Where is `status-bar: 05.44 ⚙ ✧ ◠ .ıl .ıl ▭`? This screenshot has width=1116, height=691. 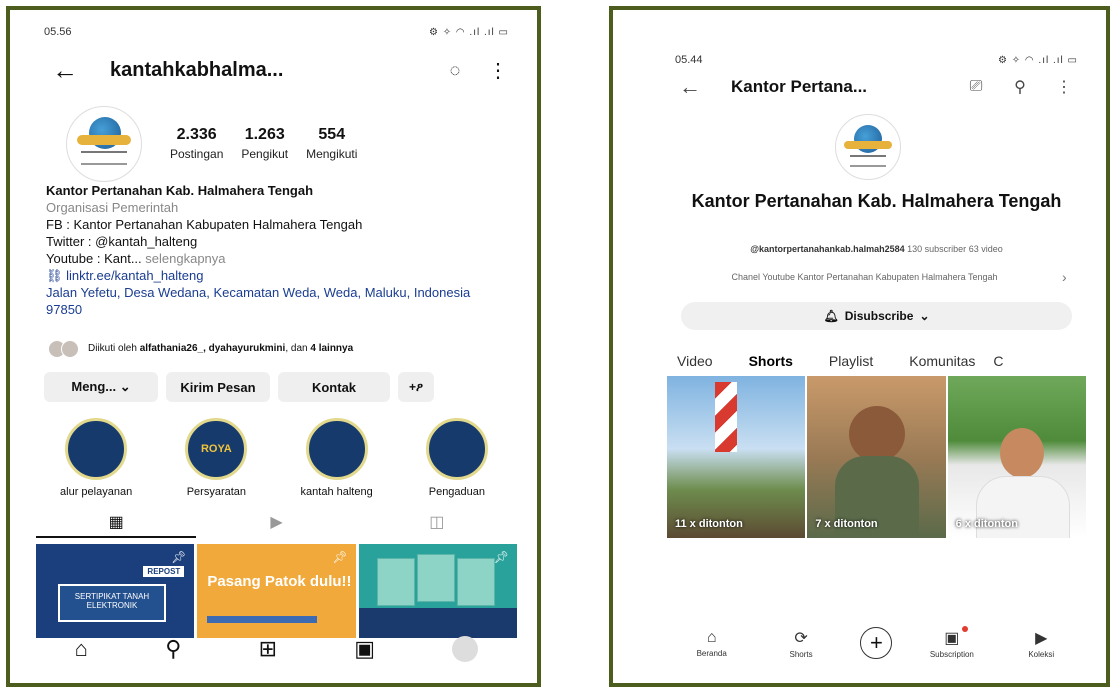 status-bar: 05.44 ⚙ ✧ ◠ .ıl .ıl ▭ is located at coordinates (876, 60).